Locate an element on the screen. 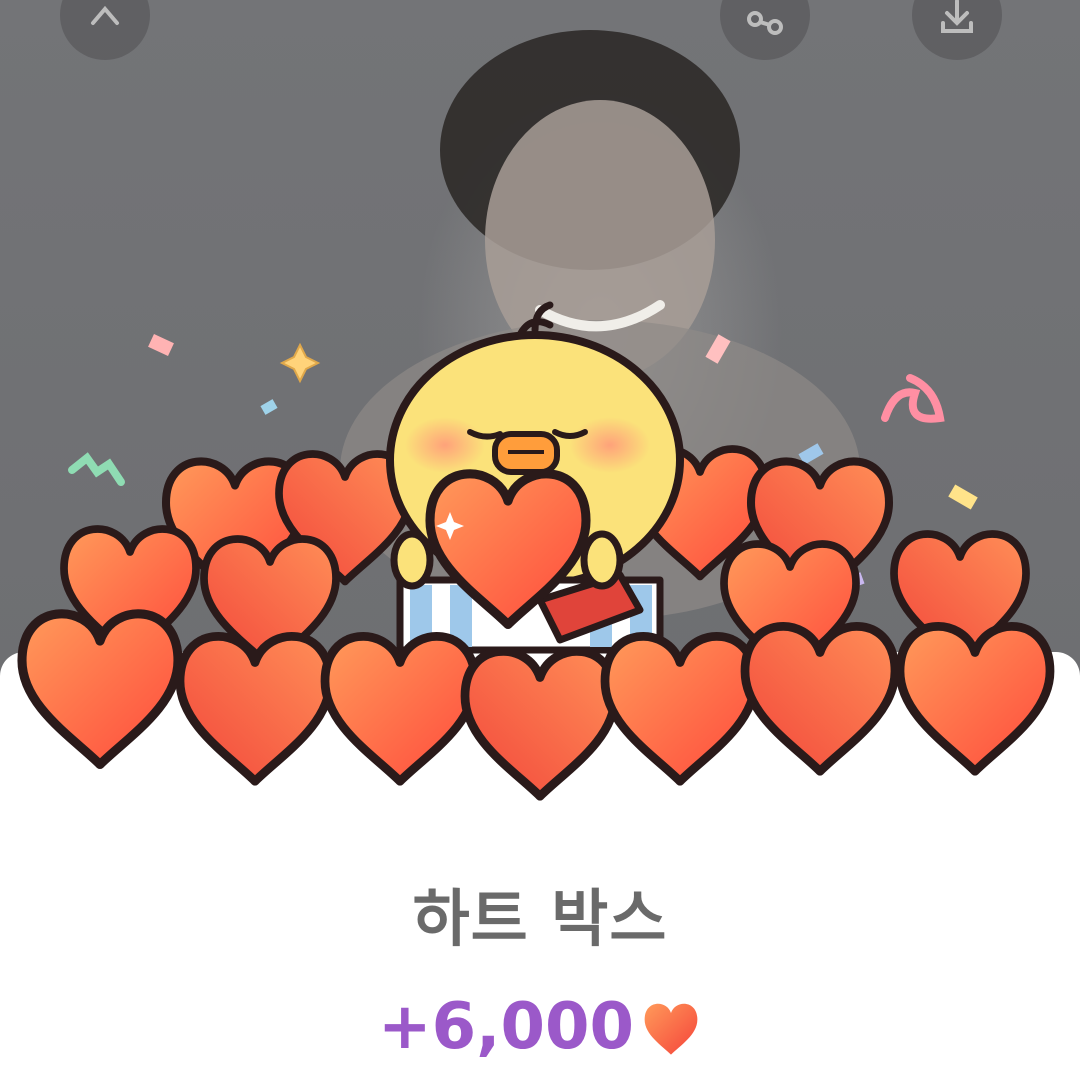  reward-amount: +6,000 is located at coordinates (506, 1027).